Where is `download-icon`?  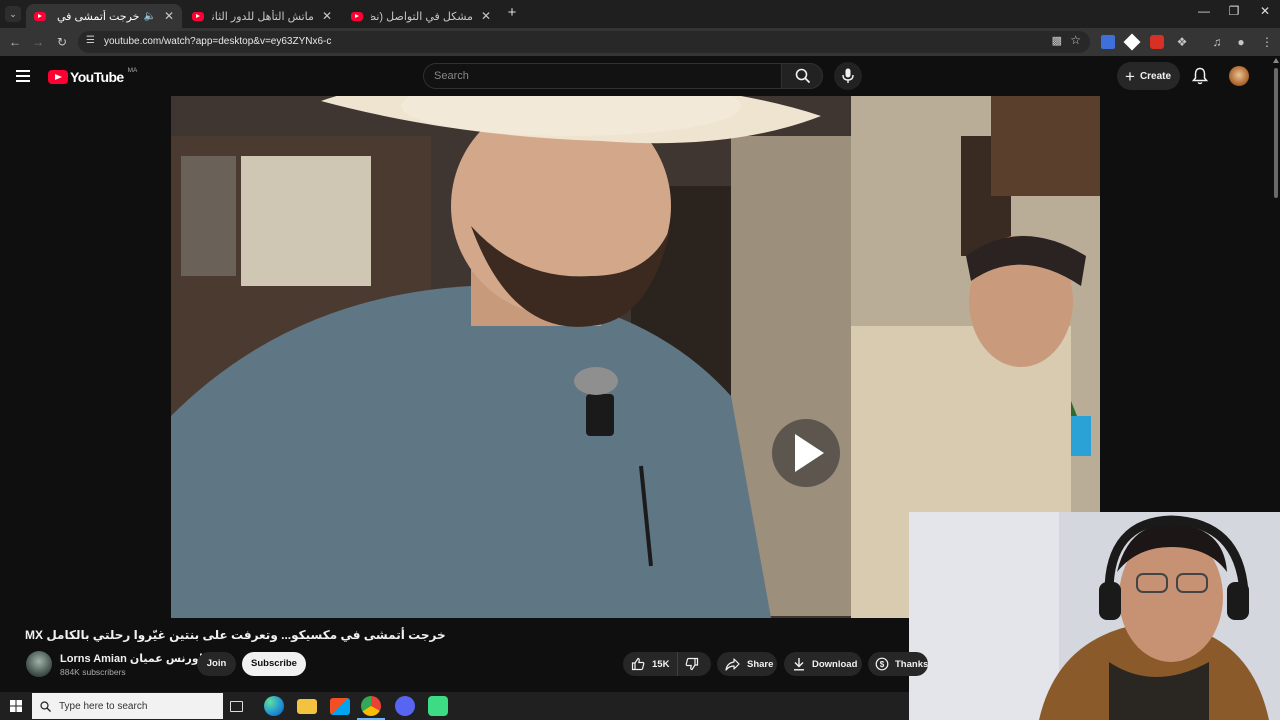
download-icon is located at coordinates (799, 664).